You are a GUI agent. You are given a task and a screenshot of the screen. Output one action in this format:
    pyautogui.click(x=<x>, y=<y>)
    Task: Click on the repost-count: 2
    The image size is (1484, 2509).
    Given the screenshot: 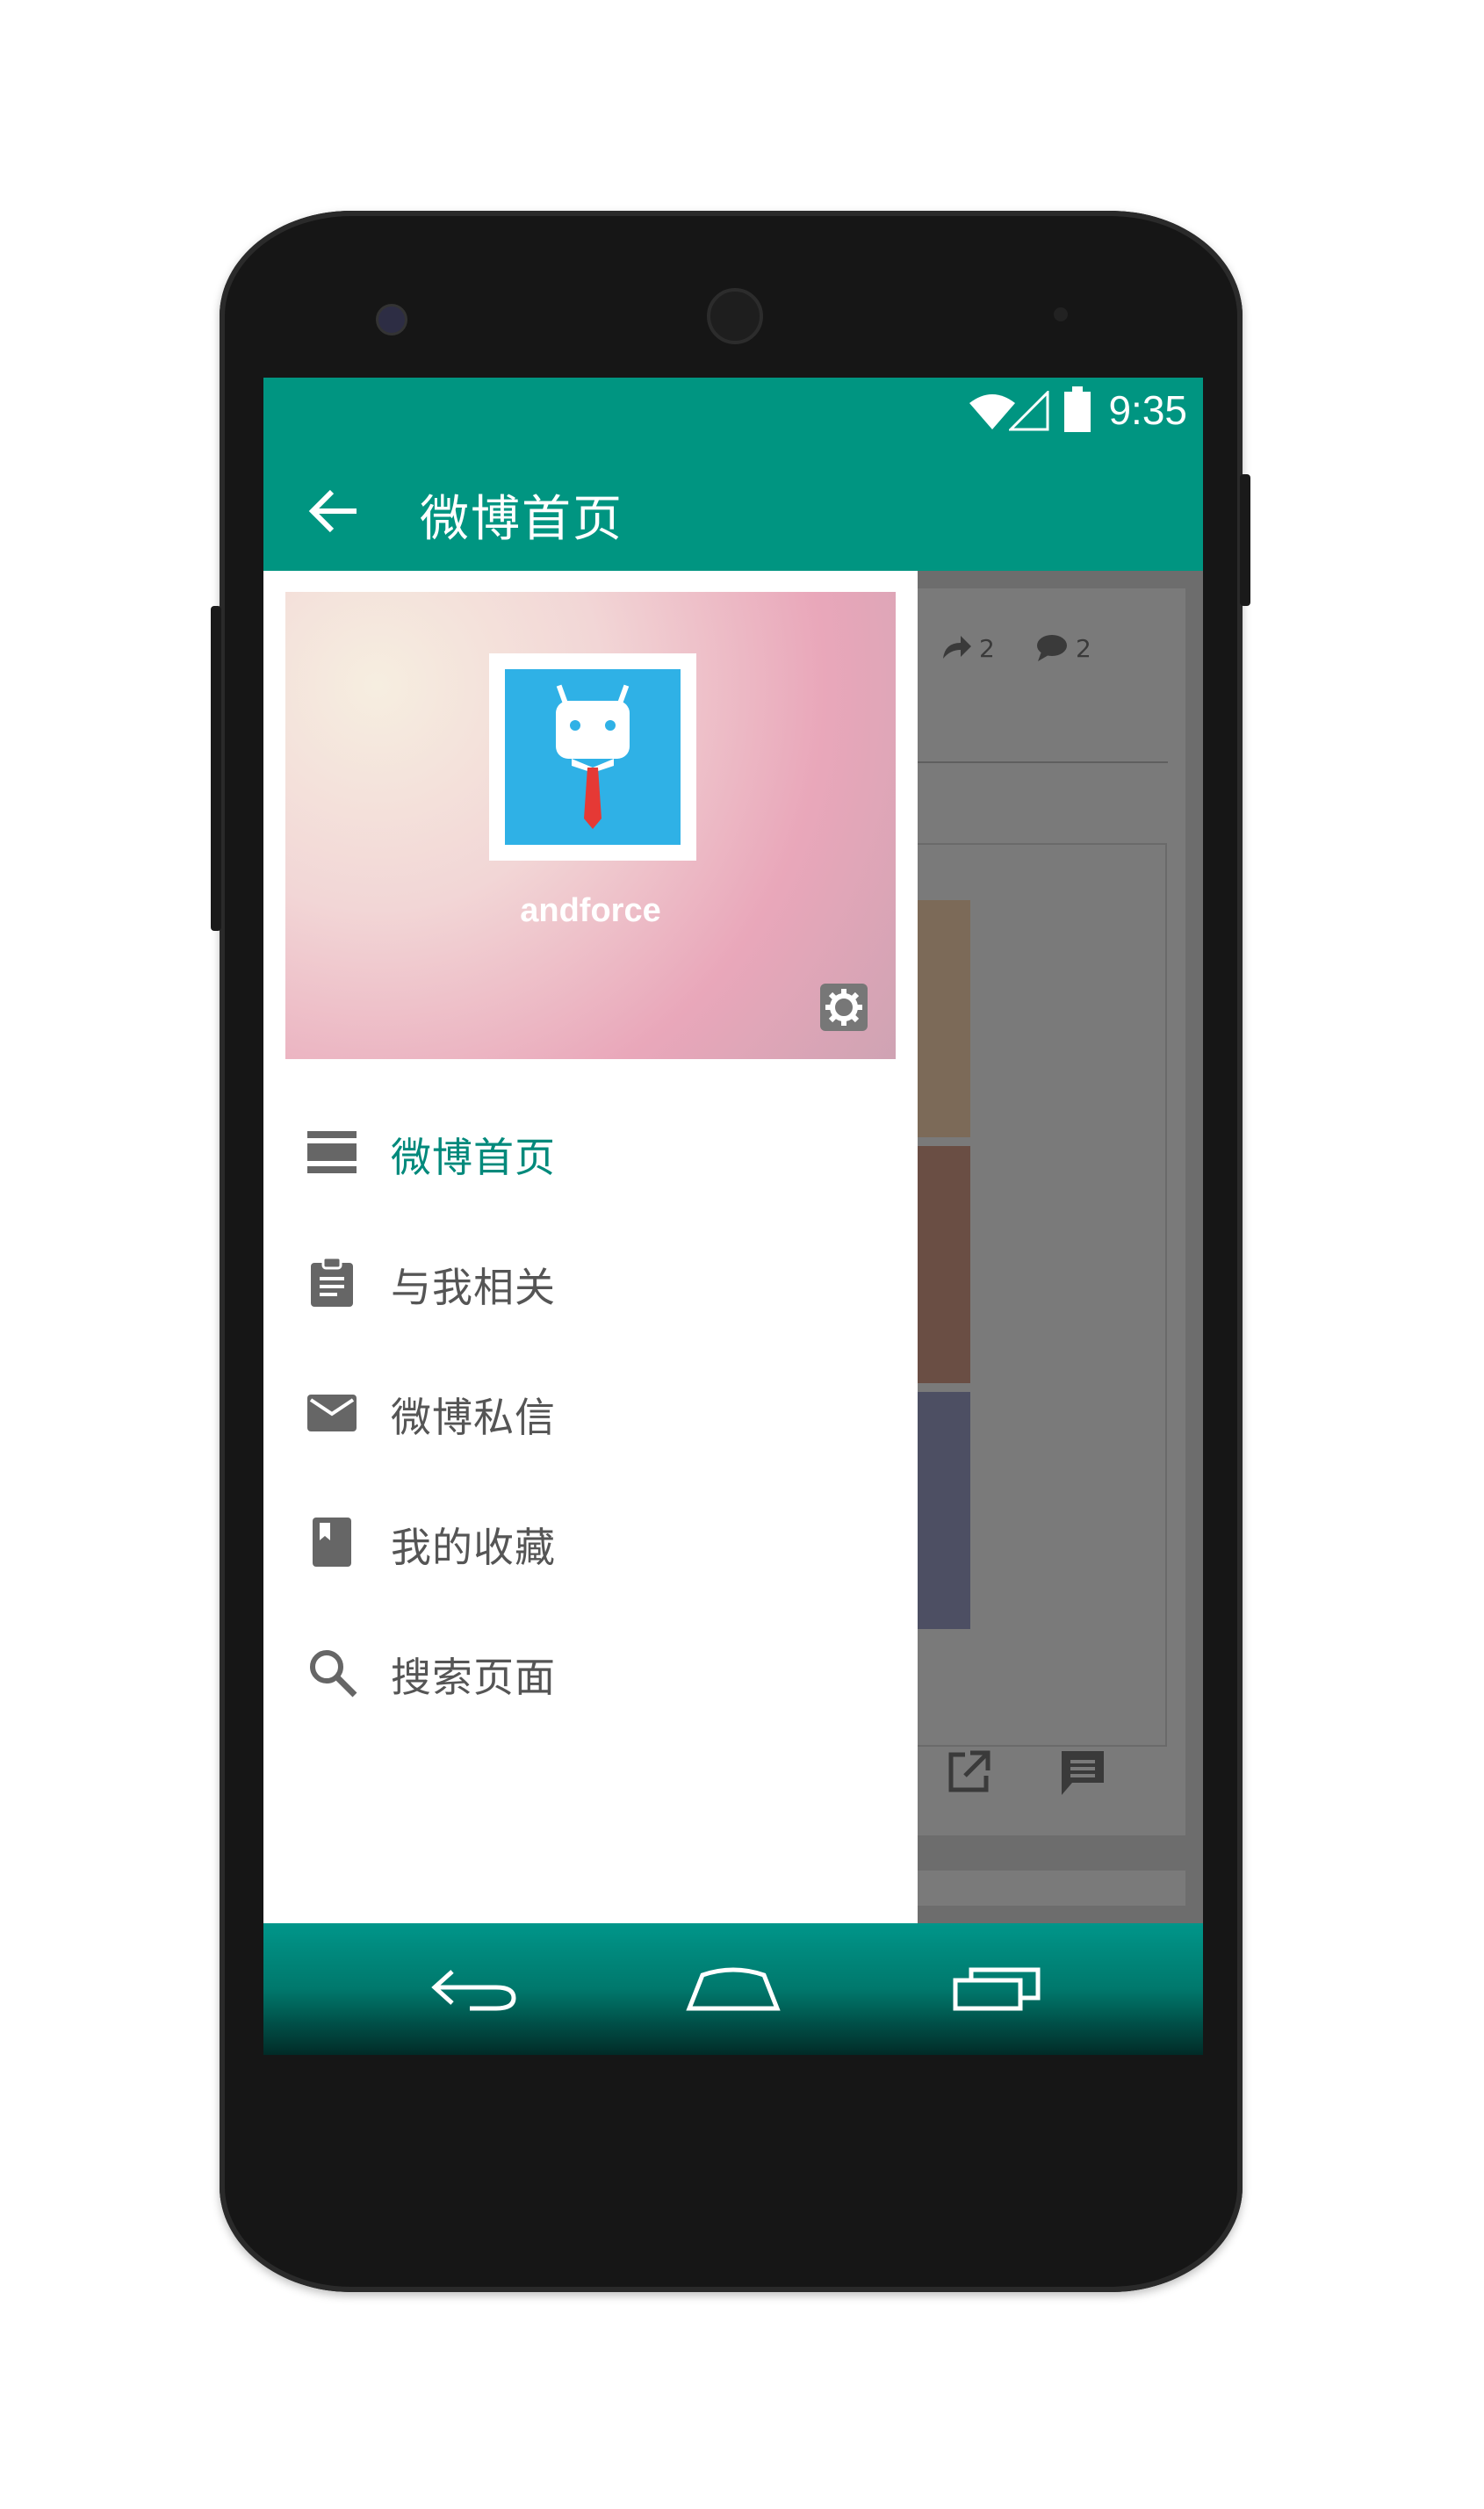 What is the action you would take?
    pyautogui.click(x=987, y=648)
    